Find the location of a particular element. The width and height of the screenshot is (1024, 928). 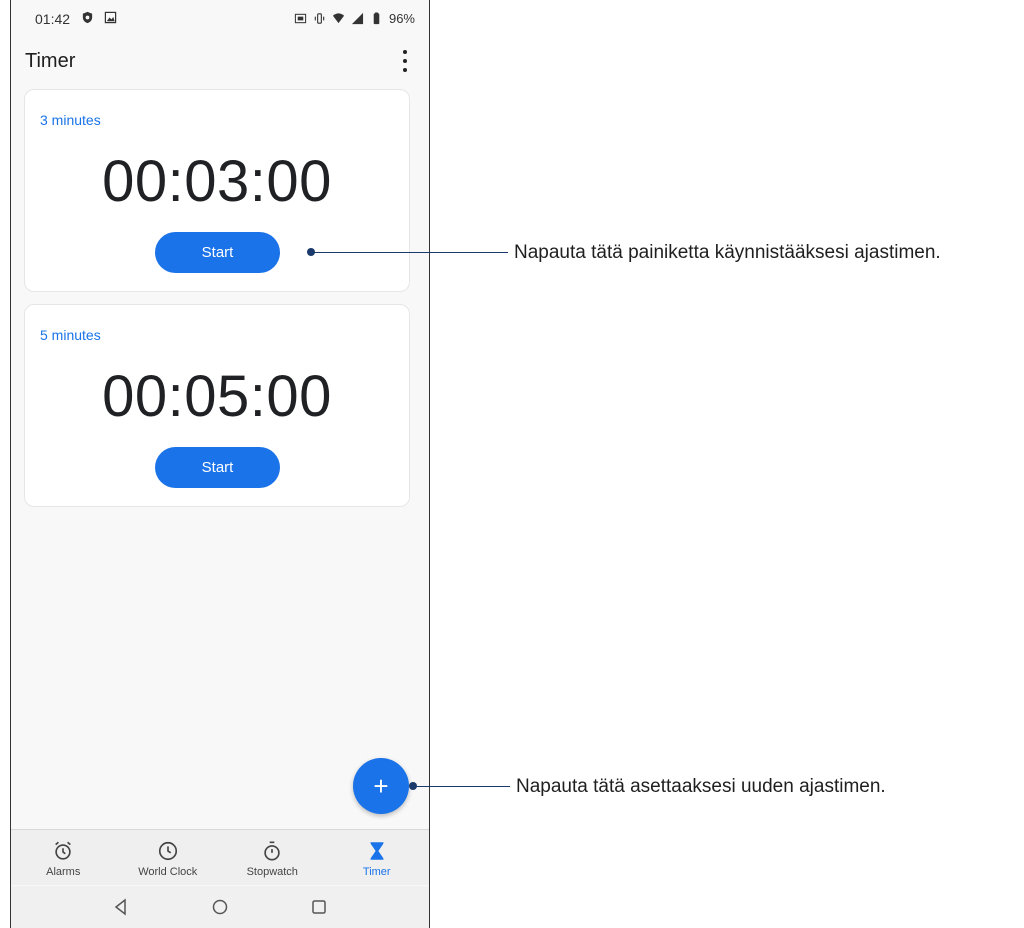

nav-label-world-clock: World Clock is located at coordinates (168, 872).